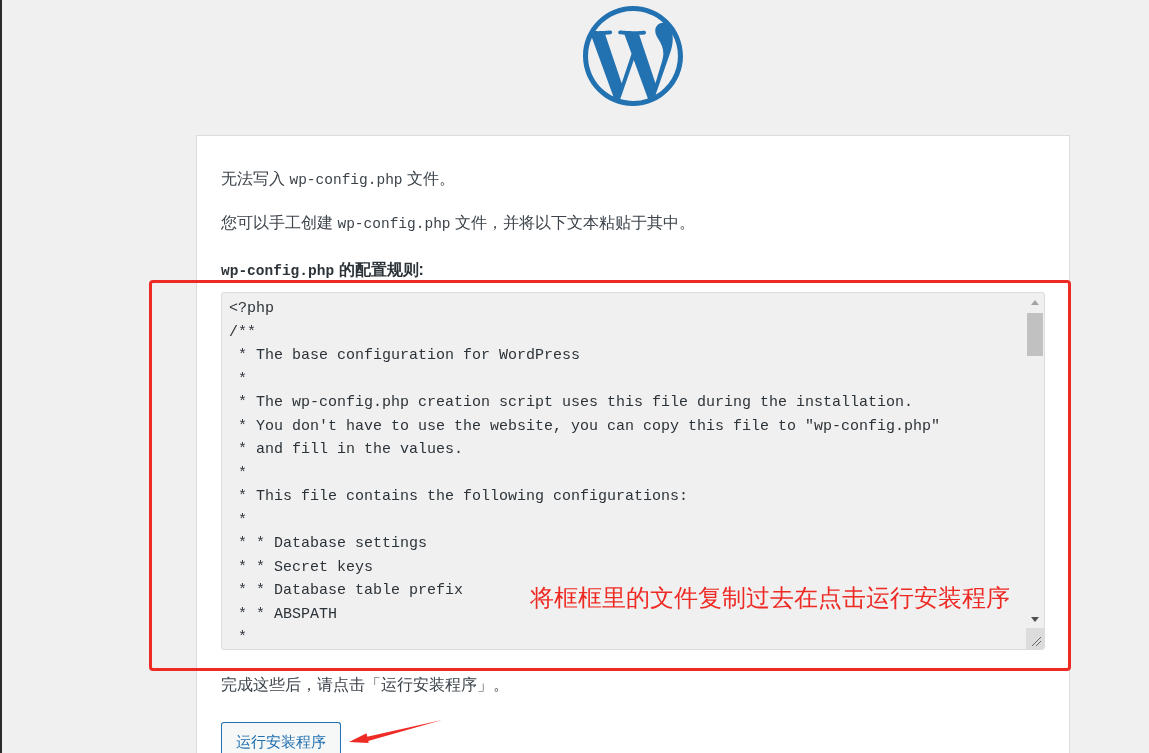 The height and width of the screenshot is (753, 1149). Describe the element at coordinates (770, 598) in the screenshot. I see `annotation-note: 将框框里的文件复制过去在点击运行安装程序` at that location.